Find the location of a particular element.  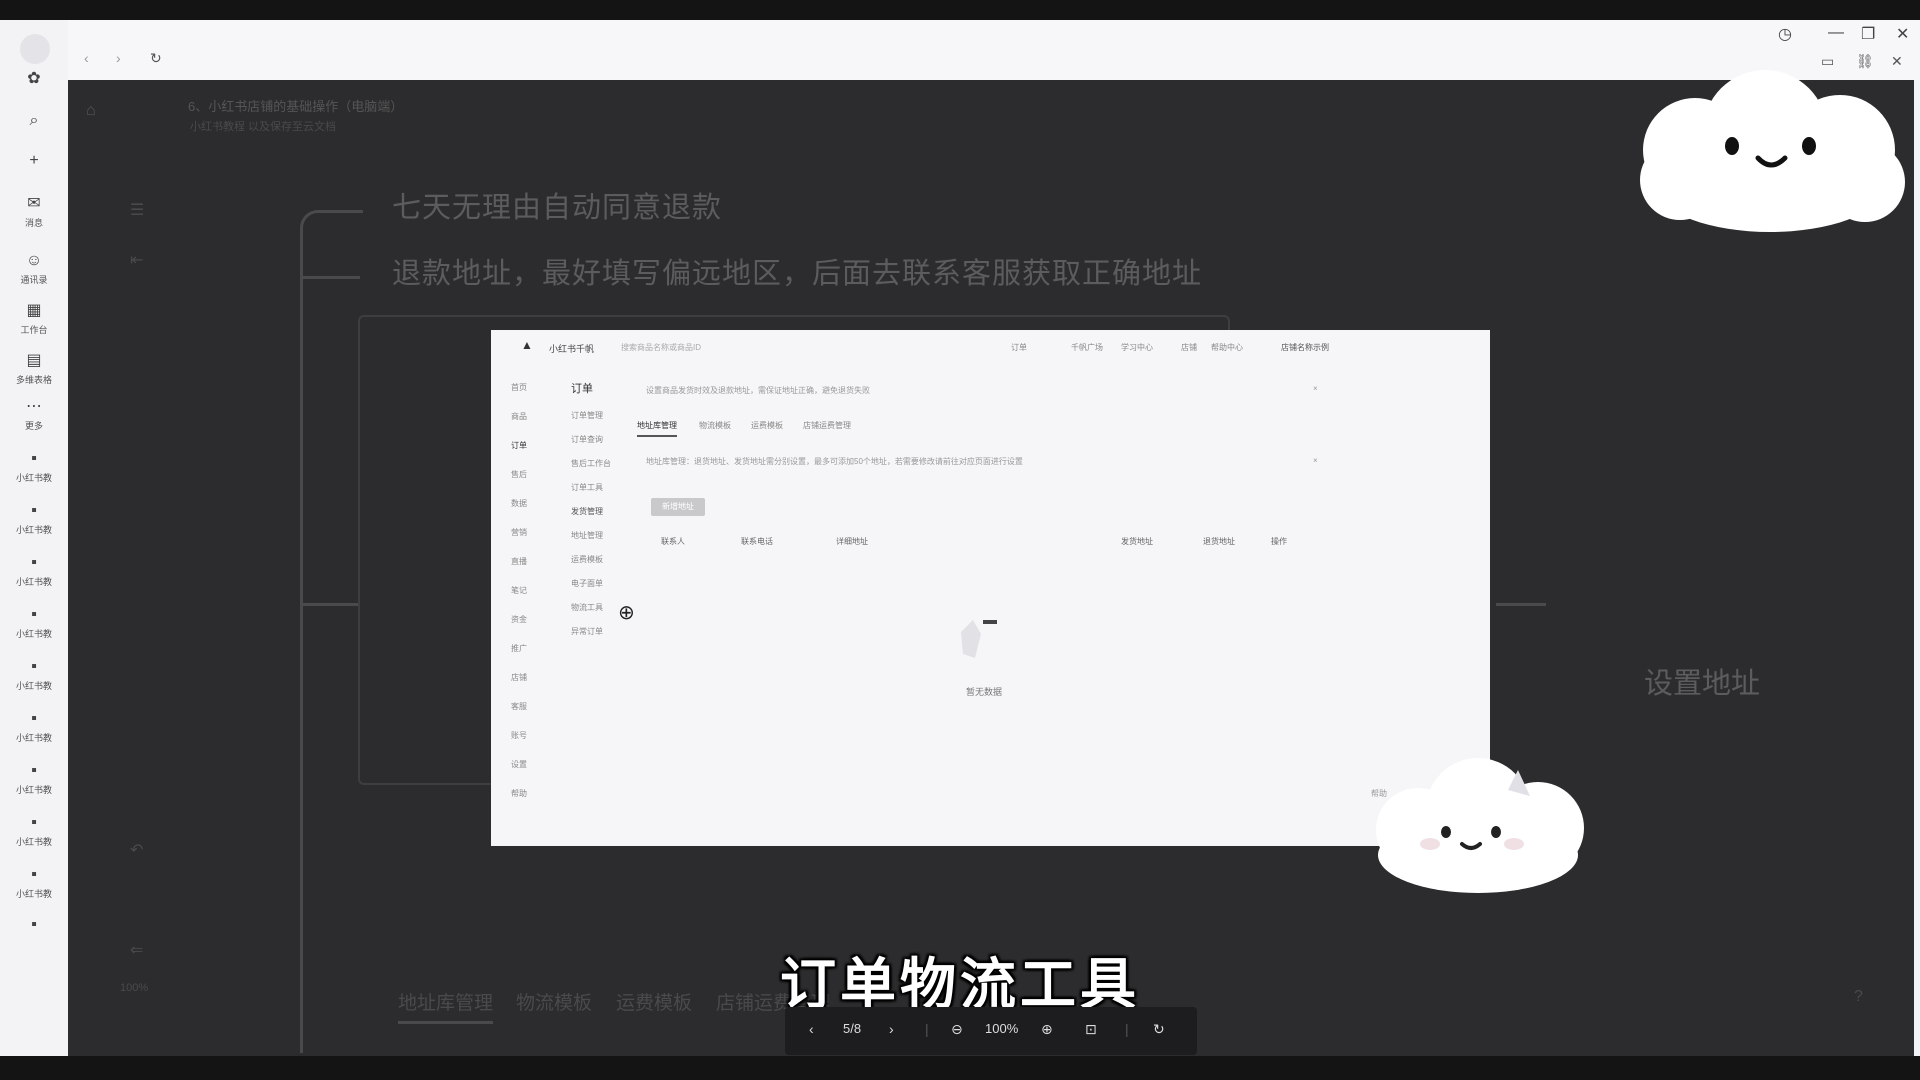

left-nav-item: 帮助 is located at coordinates (533, 793).